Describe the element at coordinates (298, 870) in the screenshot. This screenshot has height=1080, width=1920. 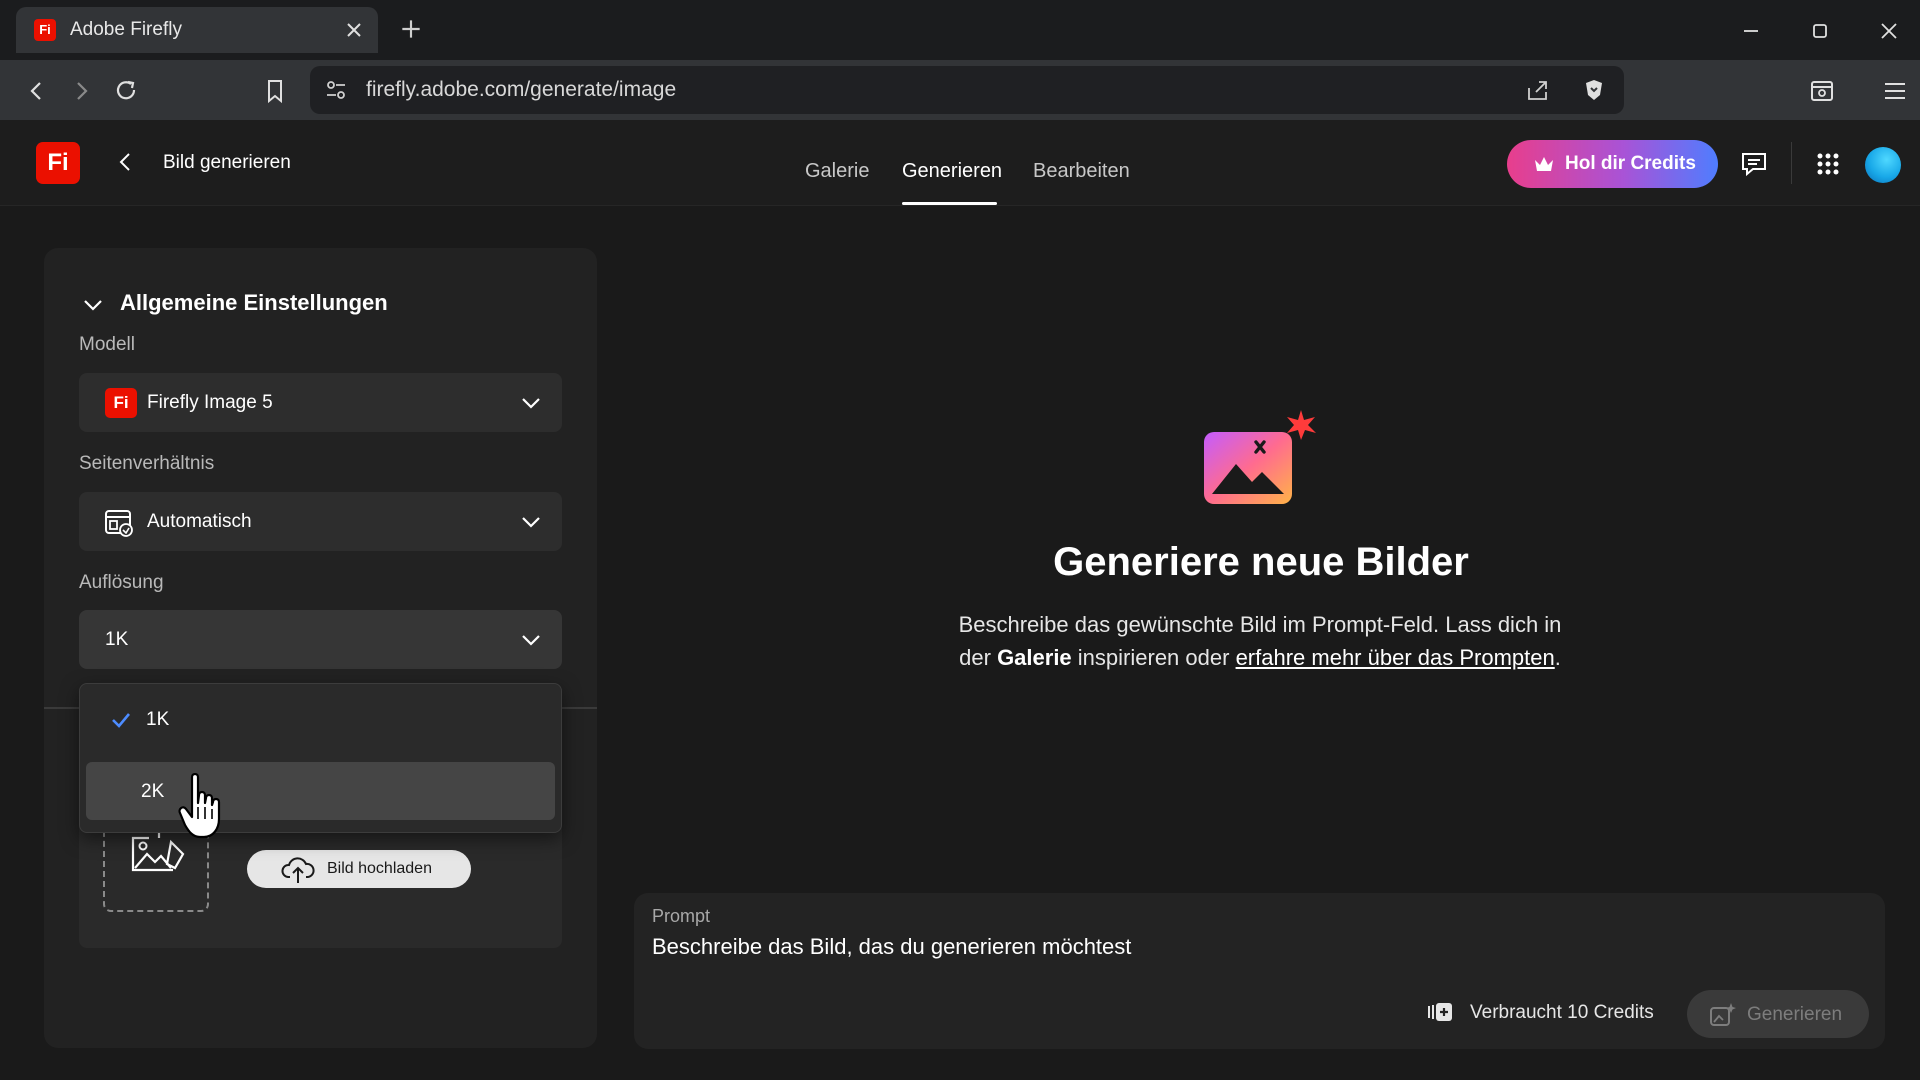
I see `cloud-upload-icon` at that location.